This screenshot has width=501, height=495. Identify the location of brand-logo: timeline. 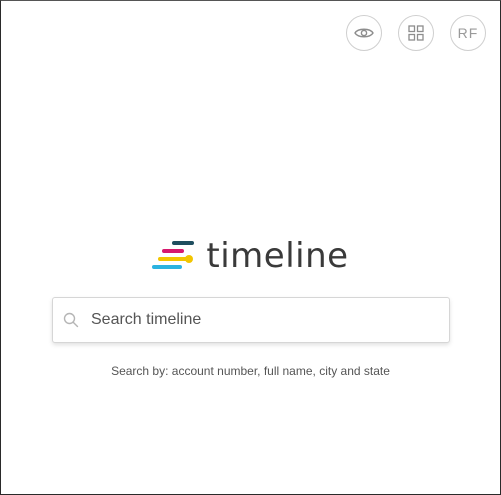
(250, 256).